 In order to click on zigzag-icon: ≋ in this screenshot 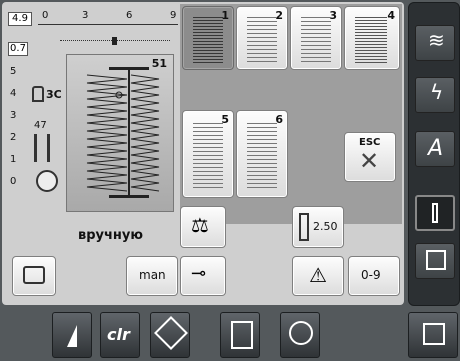, I will do `click(436, 40)`.